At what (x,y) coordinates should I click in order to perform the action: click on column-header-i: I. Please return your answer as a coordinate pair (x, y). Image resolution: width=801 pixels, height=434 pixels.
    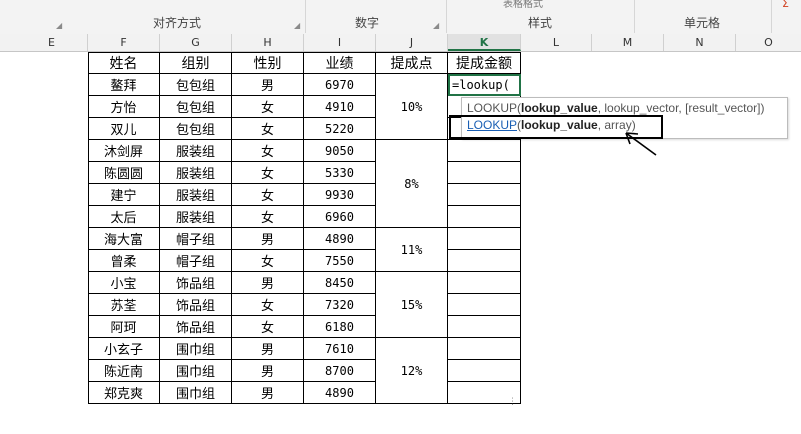
    Looking at the image, I should click on (340, 42).